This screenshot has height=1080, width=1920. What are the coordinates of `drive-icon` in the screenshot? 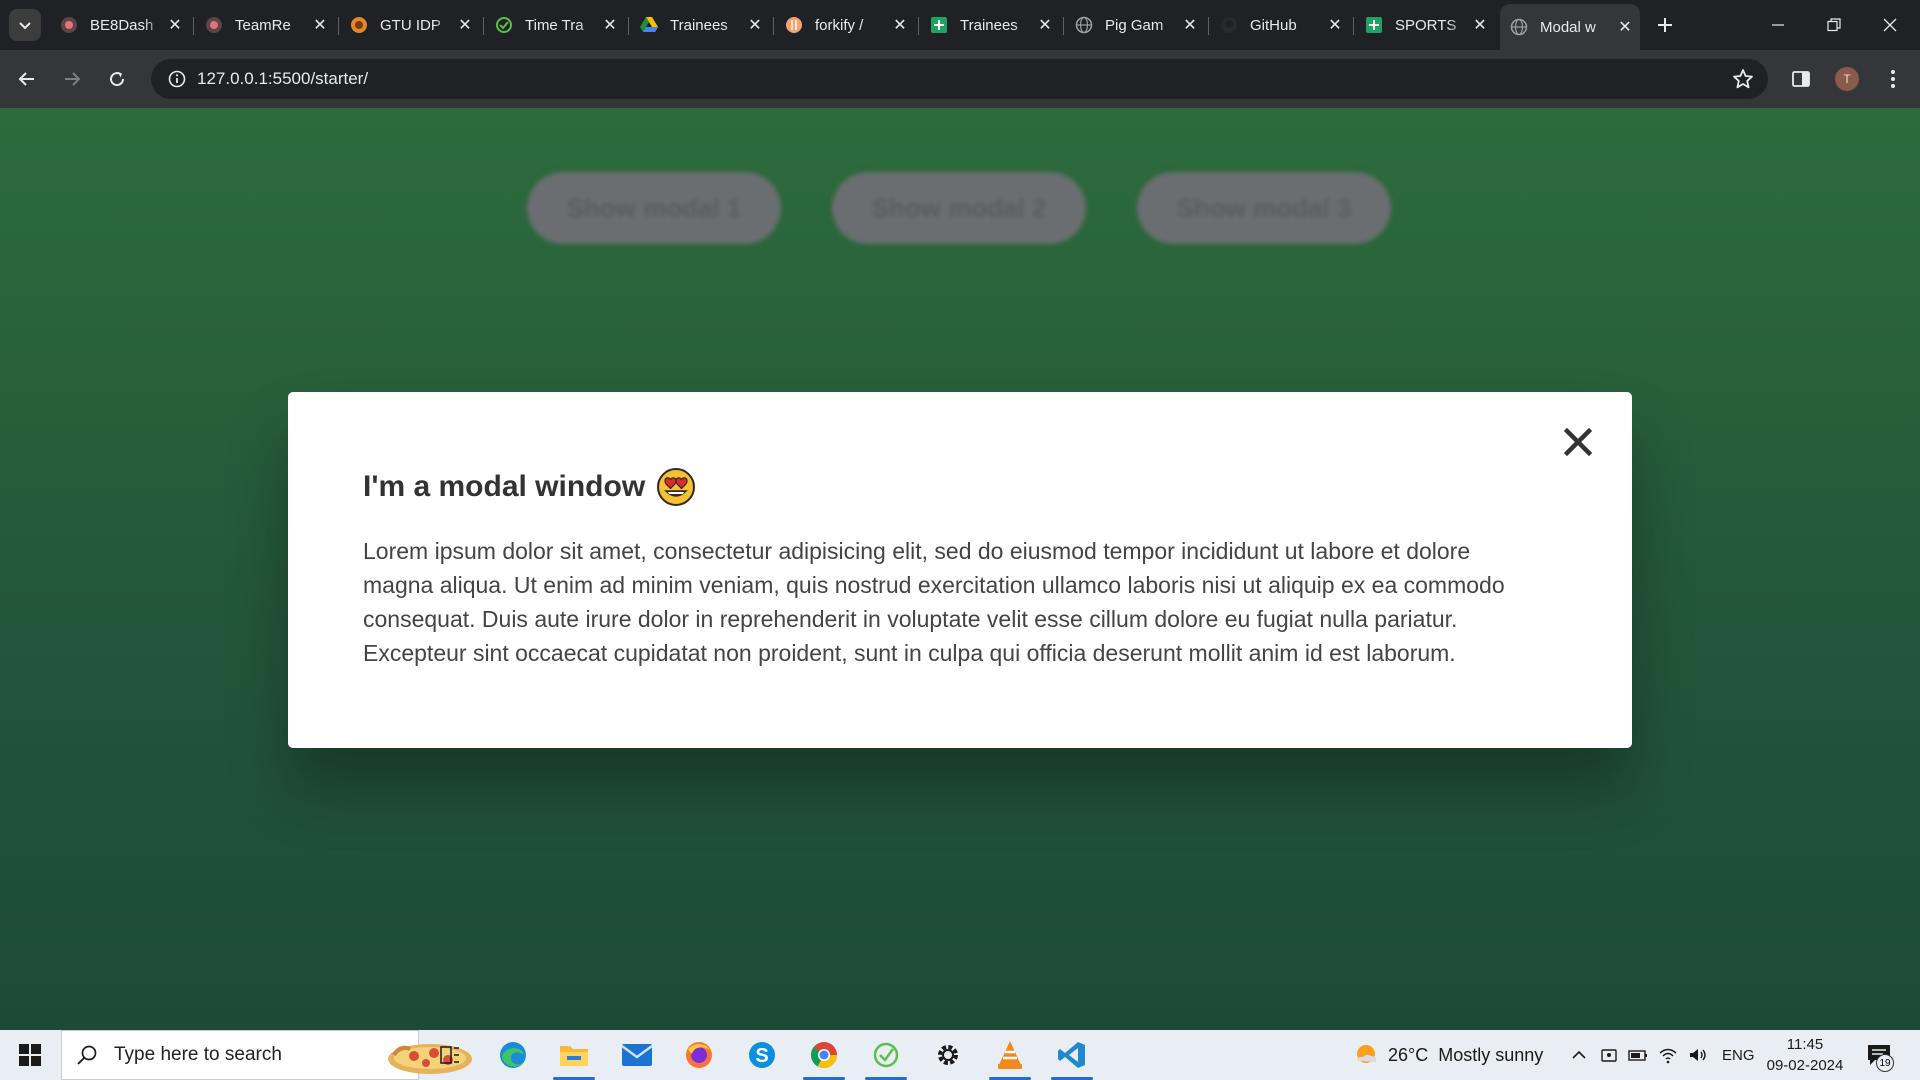 It's located at (649, 25).